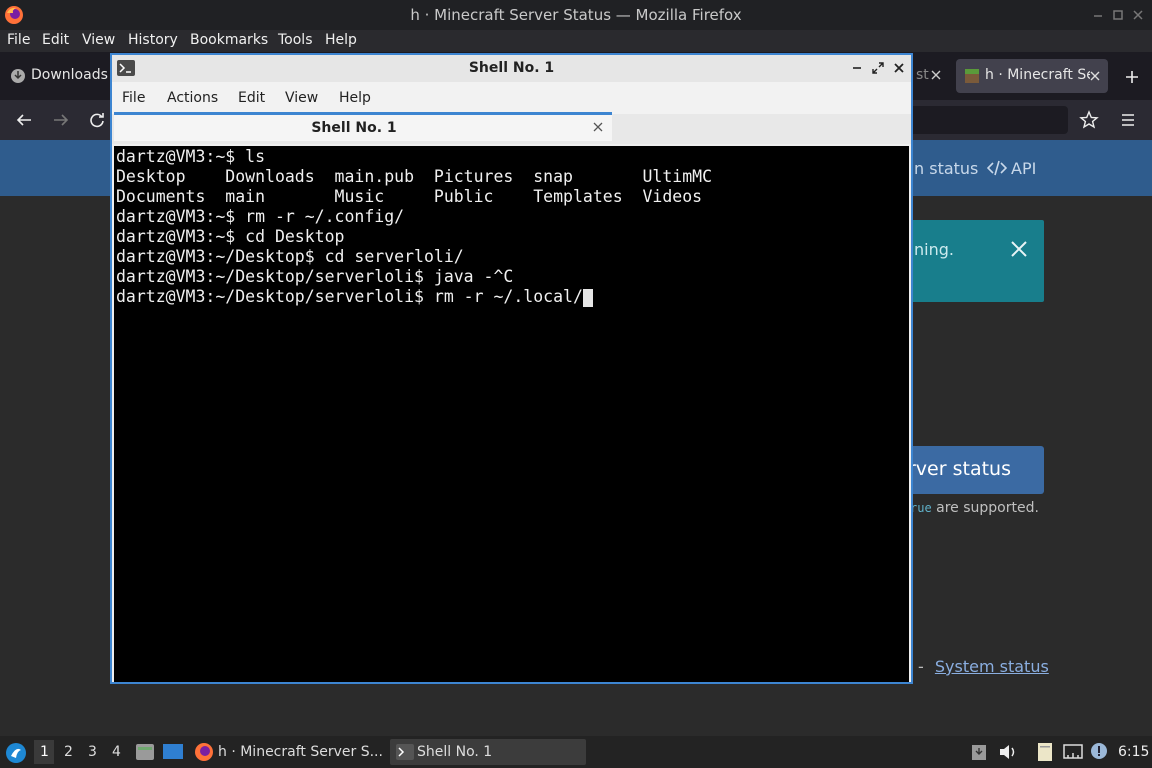 The height and width of the screenshot is (768, 1152). Describe the element at coordinates (1132, 77) in the screenshot. I see `new-tab-icon` at that location.